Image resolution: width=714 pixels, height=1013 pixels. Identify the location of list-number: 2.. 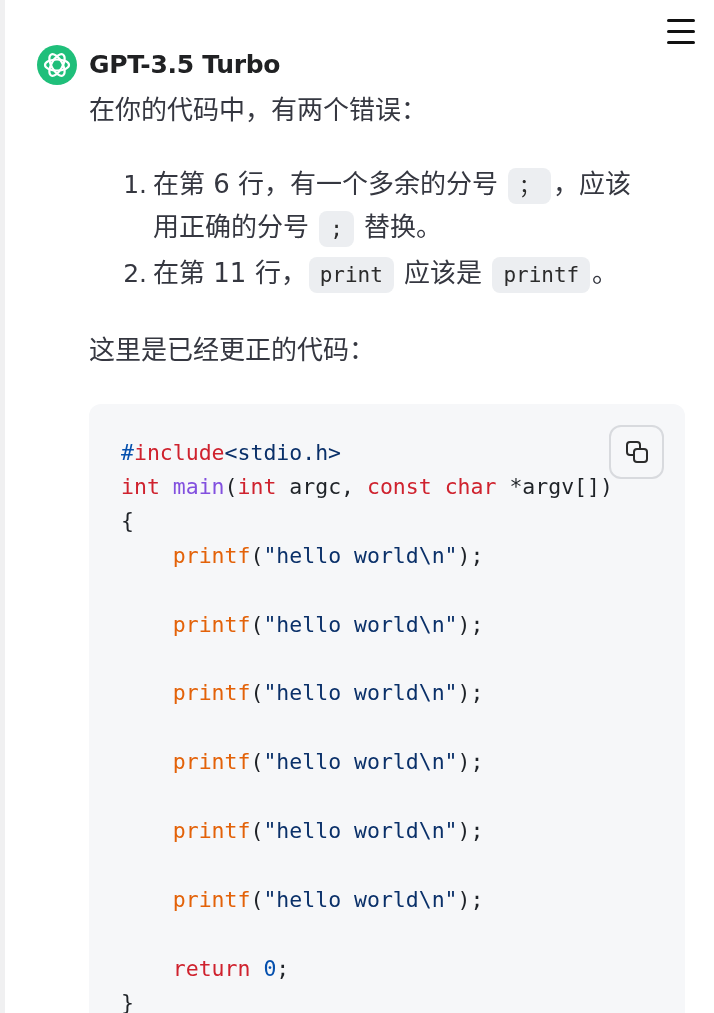
(134, 274).